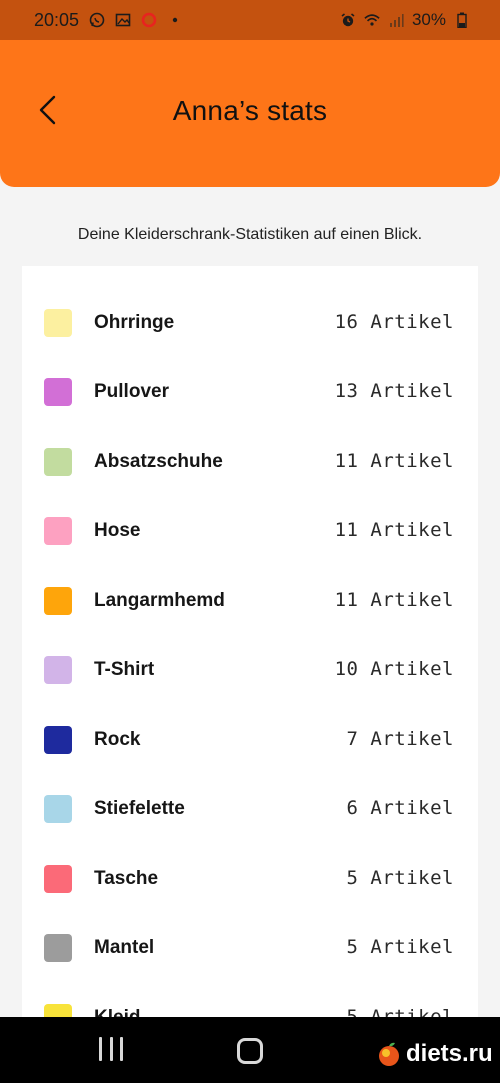  Describe the element at coordinates (149, 20) in the screenshot. I see `record-icon` at that location.